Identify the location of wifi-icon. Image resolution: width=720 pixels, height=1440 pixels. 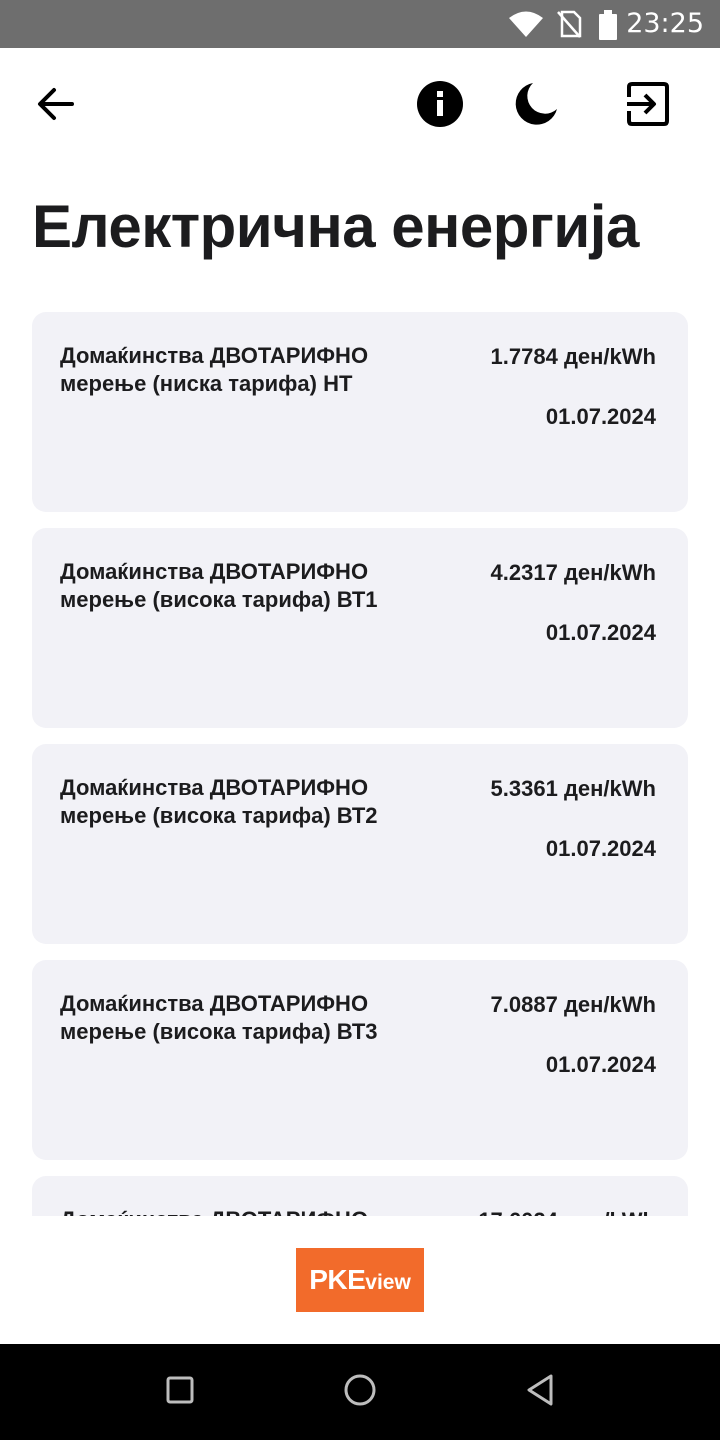
(526, 26).